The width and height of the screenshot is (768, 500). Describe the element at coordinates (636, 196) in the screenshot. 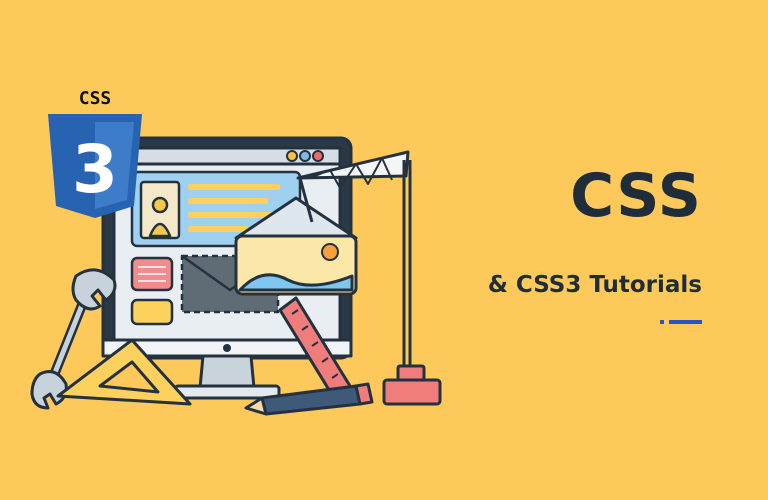

I see `page-title: CSS` at that location.